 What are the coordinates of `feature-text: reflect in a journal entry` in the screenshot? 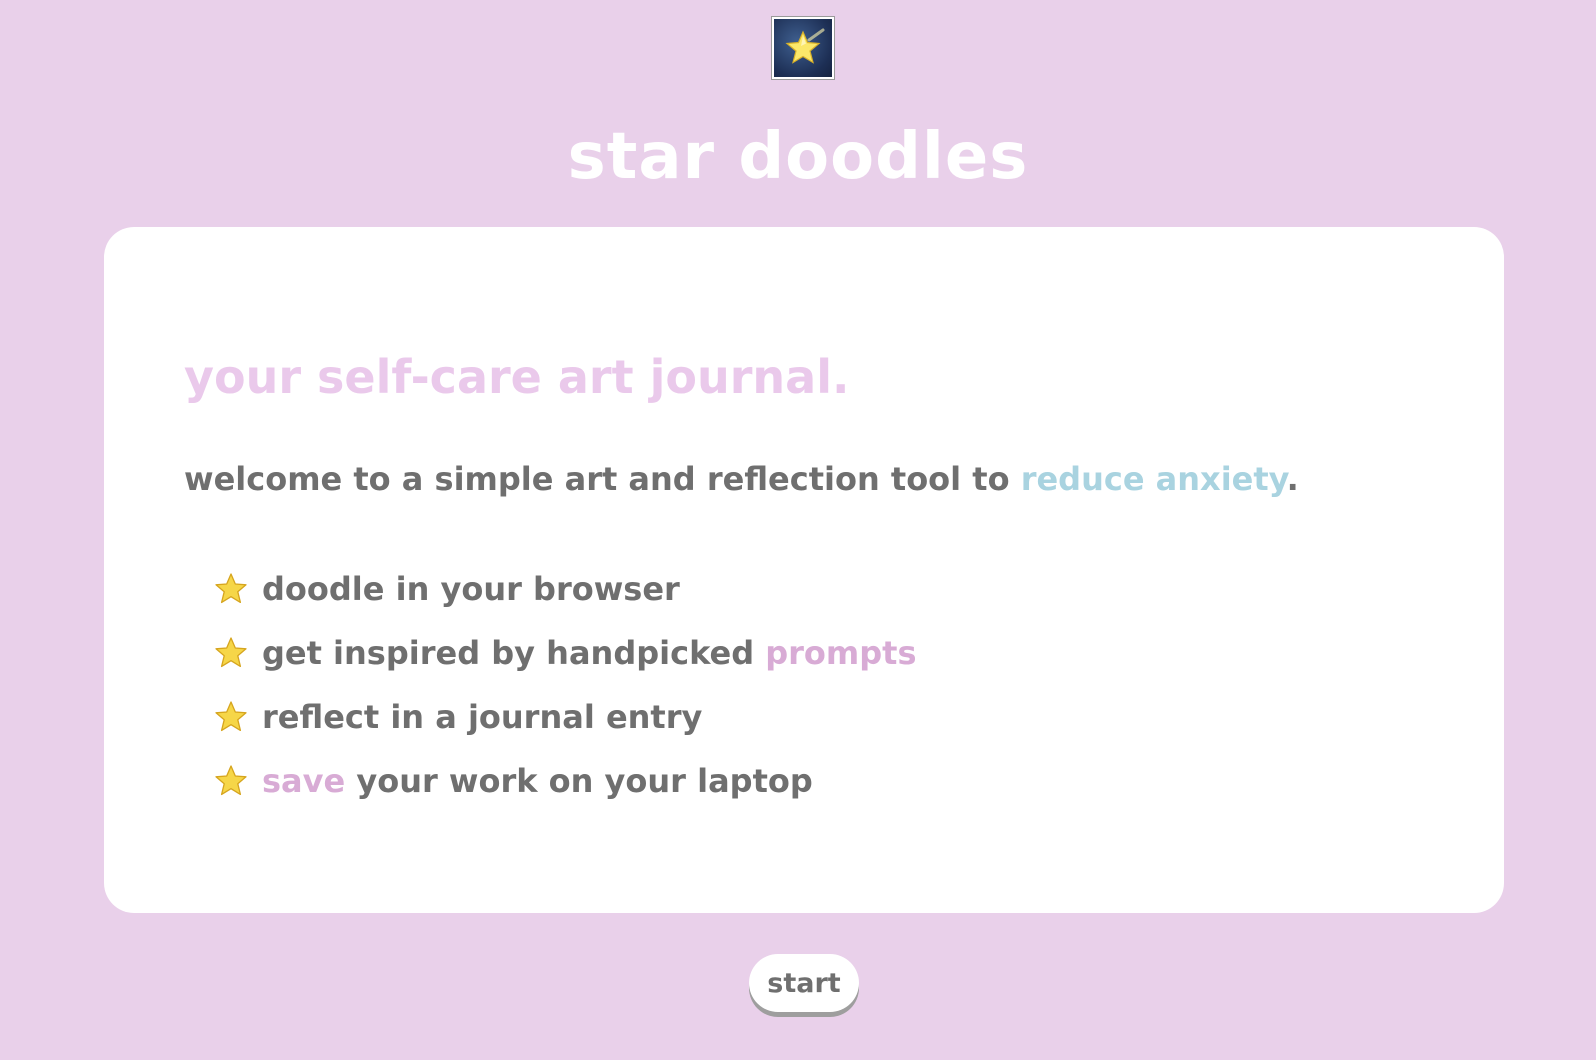 It's located at (482, 717).